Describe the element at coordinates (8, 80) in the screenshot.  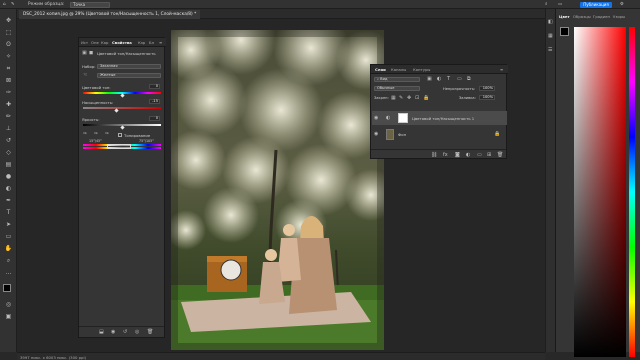
I see `frame-icon: ⊠` at that location.